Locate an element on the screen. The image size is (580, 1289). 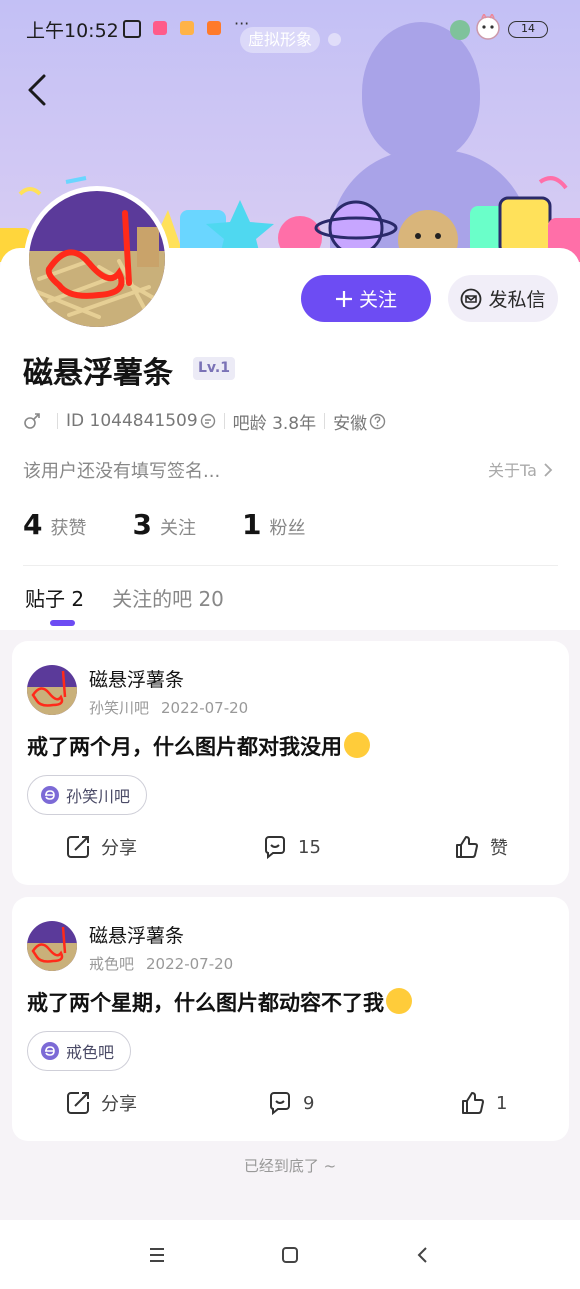
post-actions: 分享 15 赞 is located at coordinates (290, 847).